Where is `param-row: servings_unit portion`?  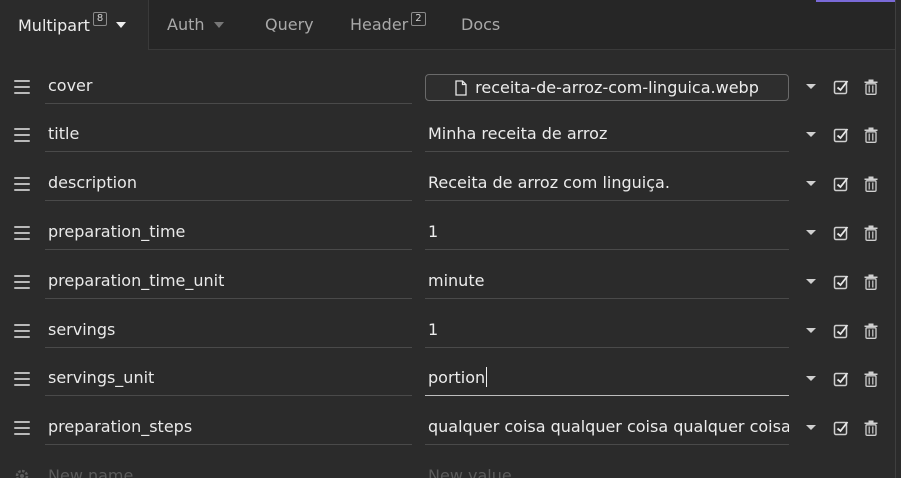
param-row: servings_unit portion is located at coordinates (448, 379).